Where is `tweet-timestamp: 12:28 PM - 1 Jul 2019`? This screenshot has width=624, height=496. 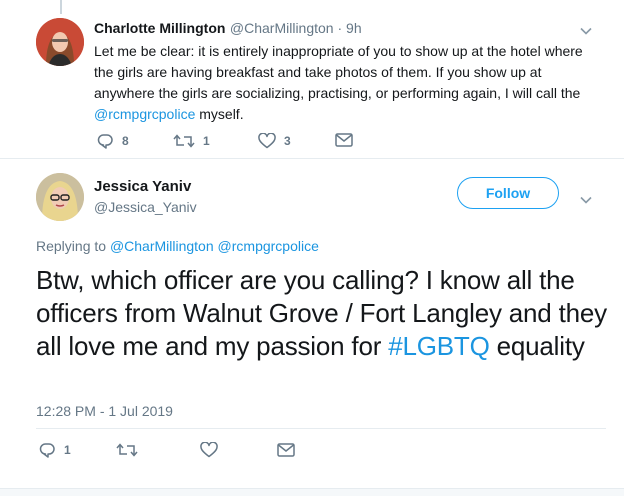 tweet-timestamp: 12:28 PM - 1 Jul 2019 is located at coordinates (104, 411).